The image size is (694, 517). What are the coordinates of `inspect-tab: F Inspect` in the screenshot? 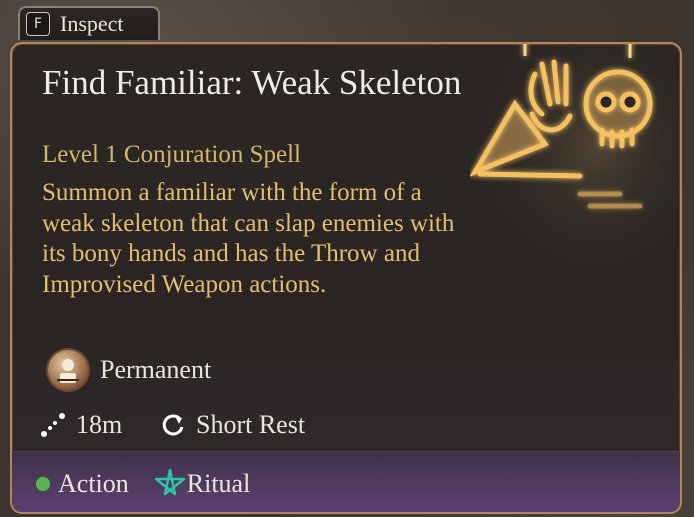 It's located at (89, 23).